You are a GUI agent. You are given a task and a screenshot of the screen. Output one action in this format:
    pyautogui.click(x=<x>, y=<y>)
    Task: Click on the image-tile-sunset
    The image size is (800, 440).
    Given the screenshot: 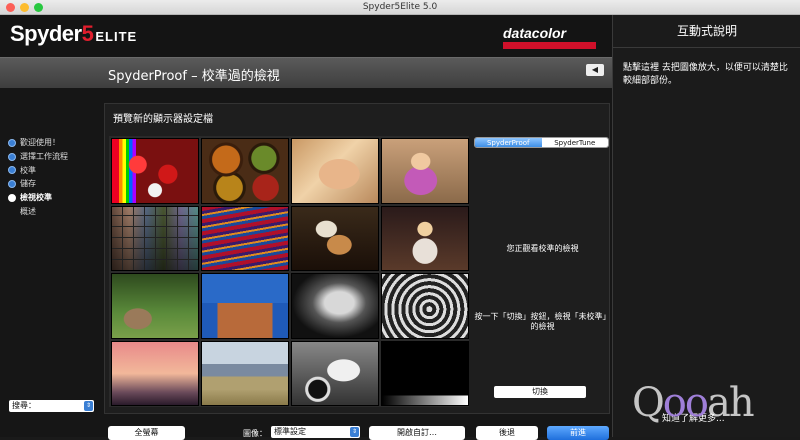 What is the action you would take?
    pyautogui.click(x=155, y=373)
    